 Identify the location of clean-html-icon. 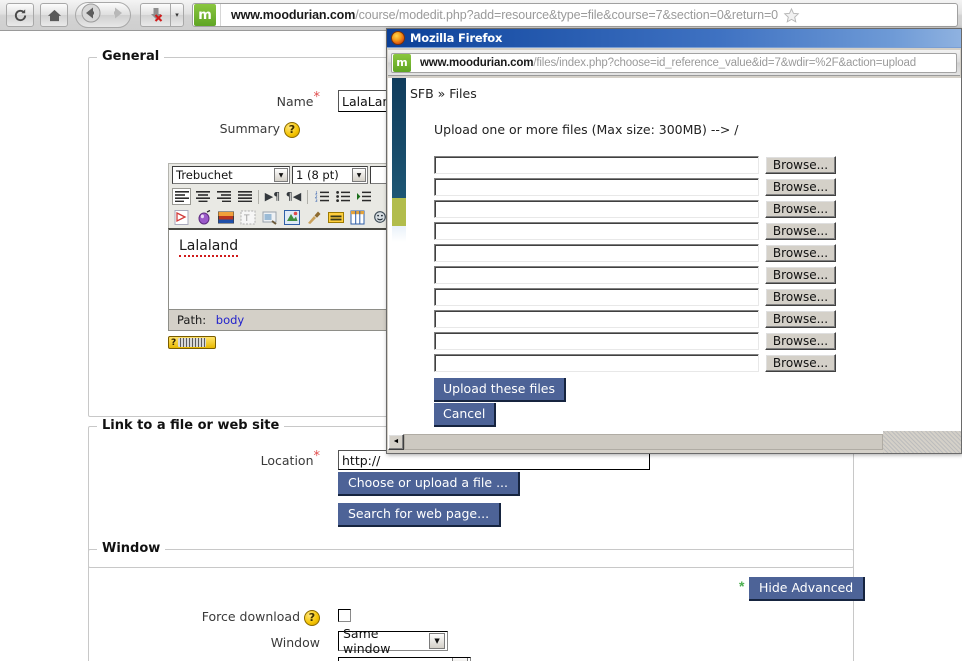
(313, 217).